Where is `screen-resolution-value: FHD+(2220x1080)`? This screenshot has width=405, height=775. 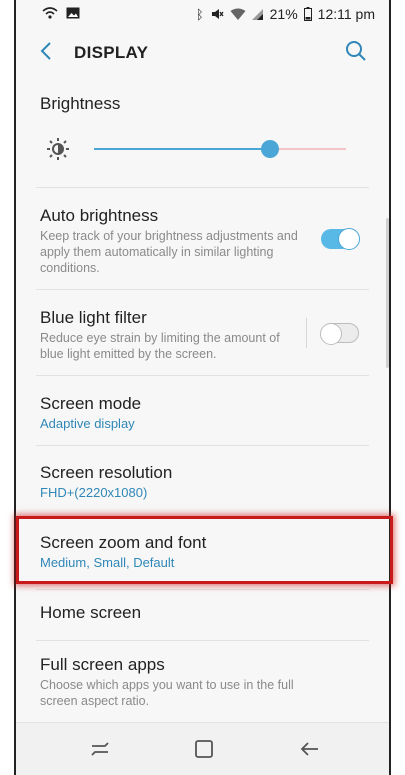 screen-resolution-value: FHD+(2220x1080) is located at coordinates (94, 492).